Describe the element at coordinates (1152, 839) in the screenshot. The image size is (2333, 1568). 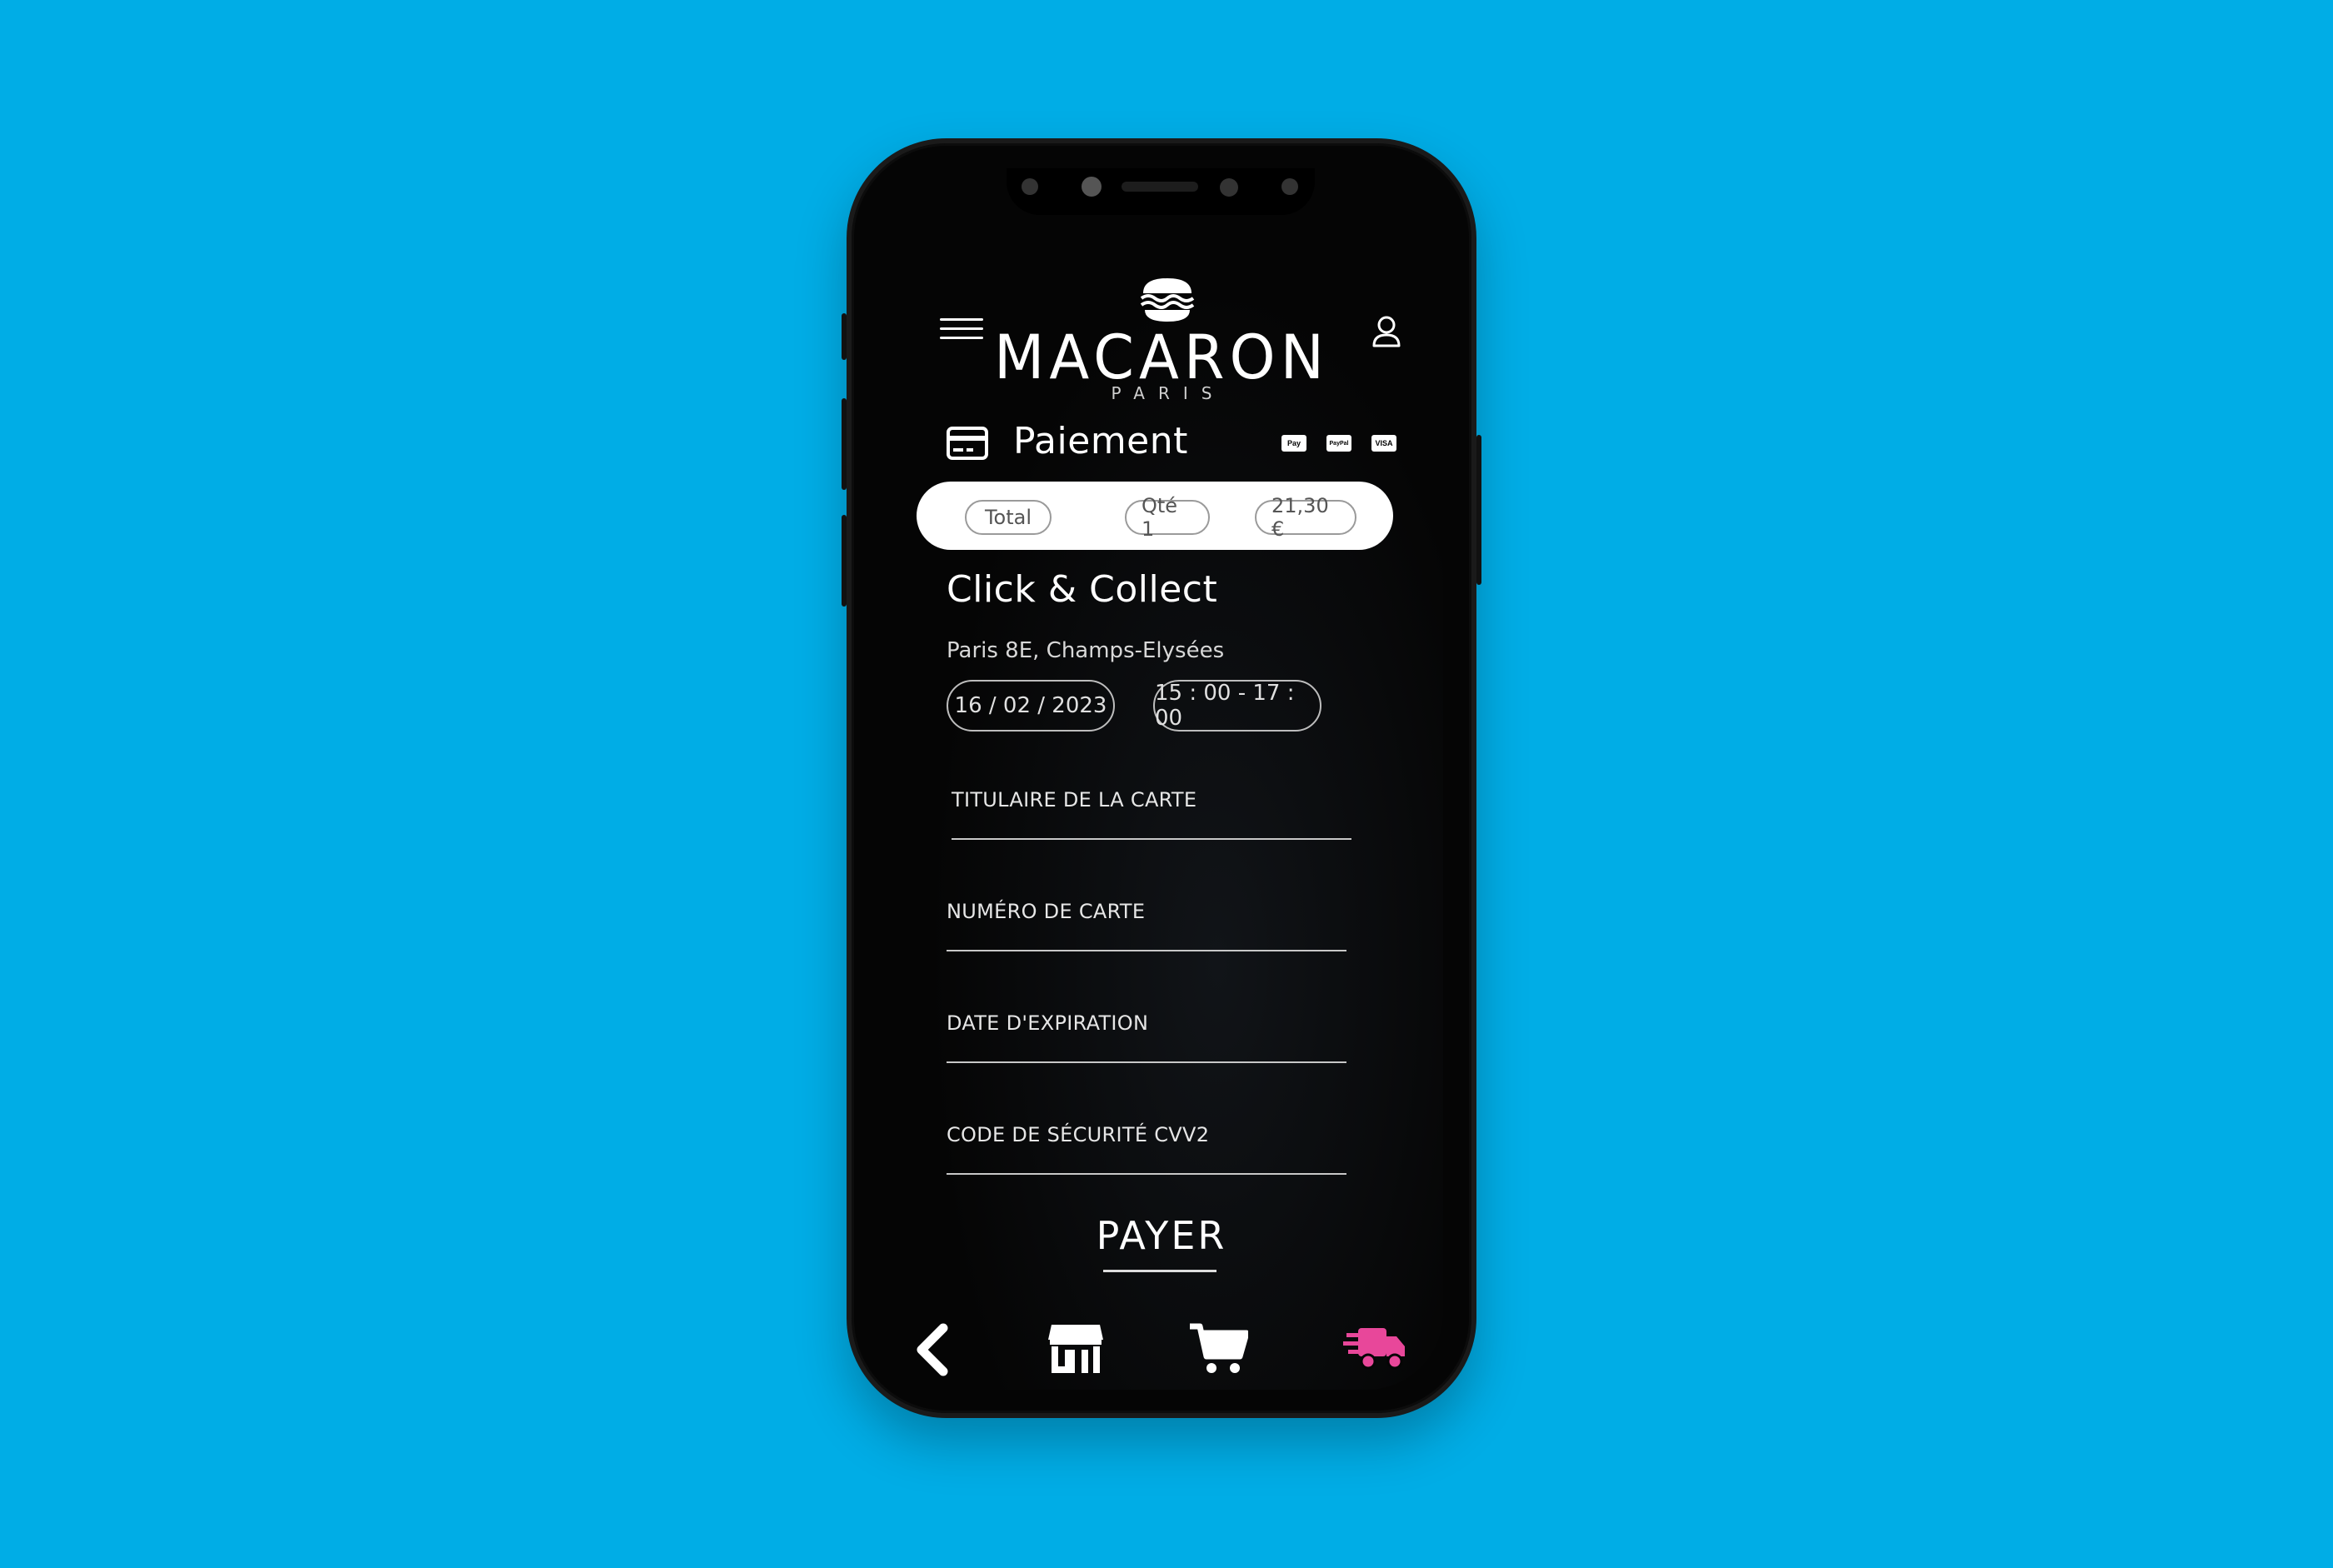
I see `cardholder-input-line` at that location.